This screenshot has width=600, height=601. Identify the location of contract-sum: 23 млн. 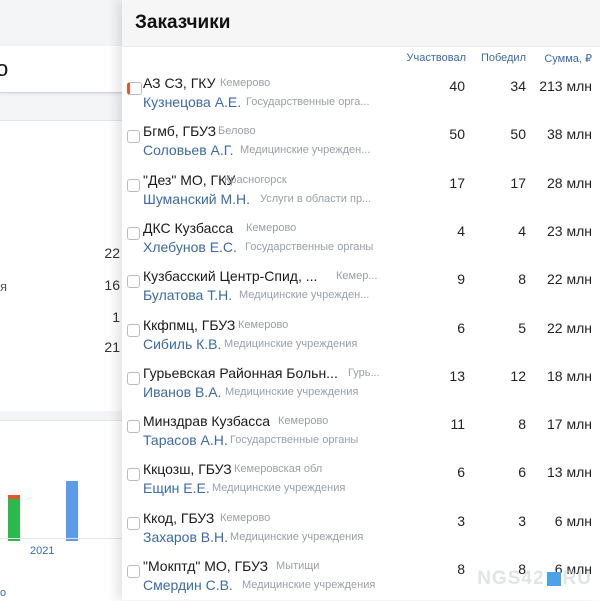
(569, 230).